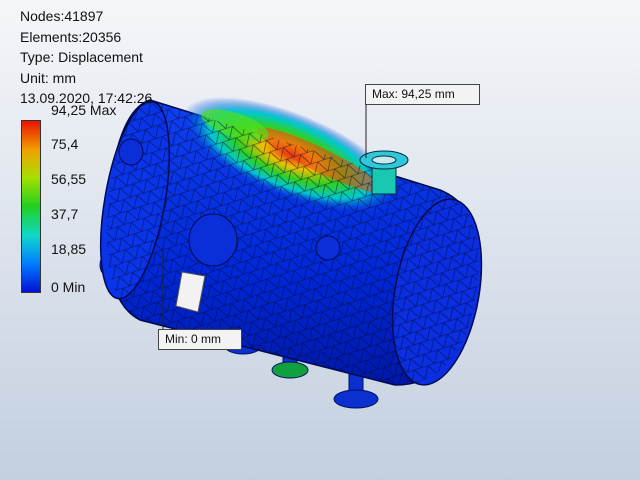 Image resolution: width=640 pixels, height=480 pixels. What do you see at coordinates (62, 16) in the screenshot?
I see `nodes-count: Nodes:41897` at bounding box center [62, 16].